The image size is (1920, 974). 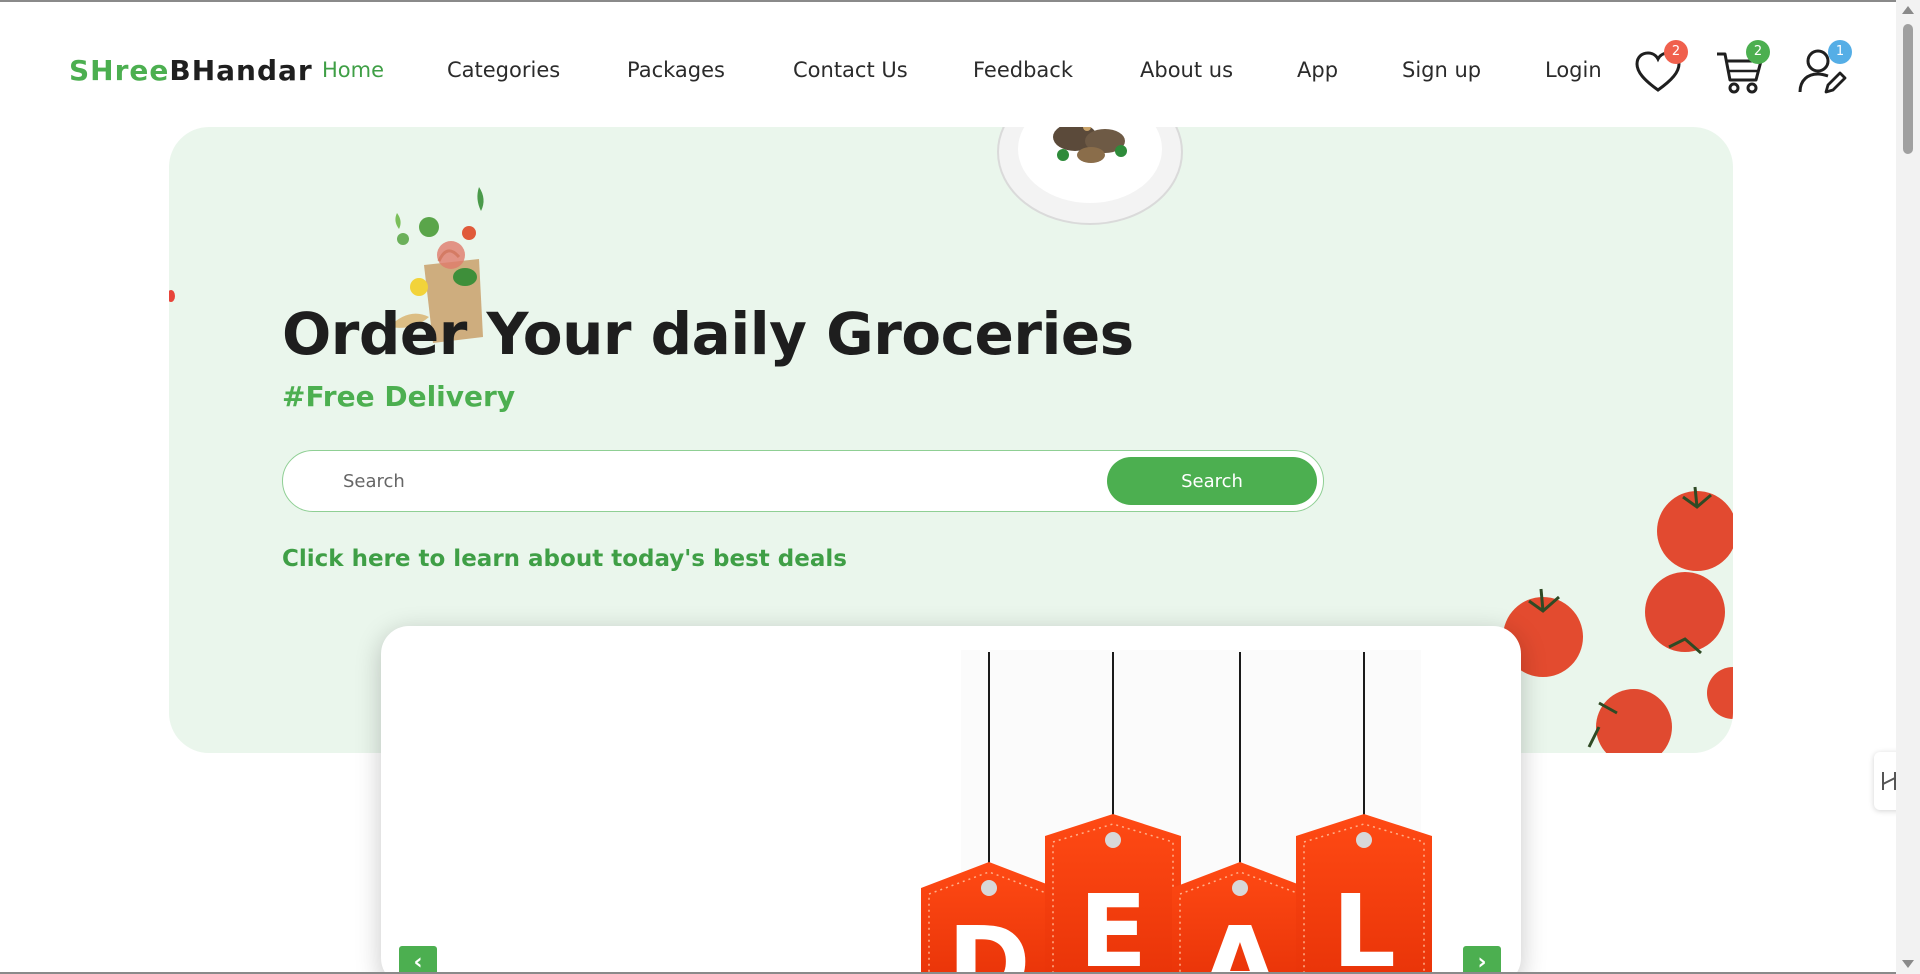 I want to click on decorative-berry, so click(x=172, y=296).